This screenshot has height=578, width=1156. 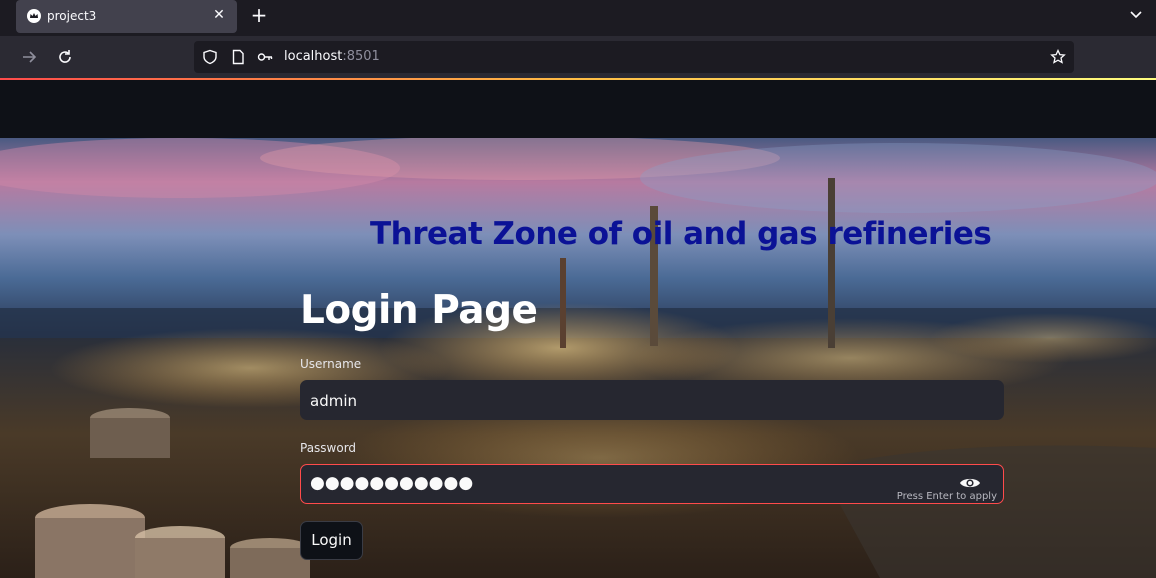 I want to click on password-value: ●●●●●●●●●●●, so click(x=392, y=483).